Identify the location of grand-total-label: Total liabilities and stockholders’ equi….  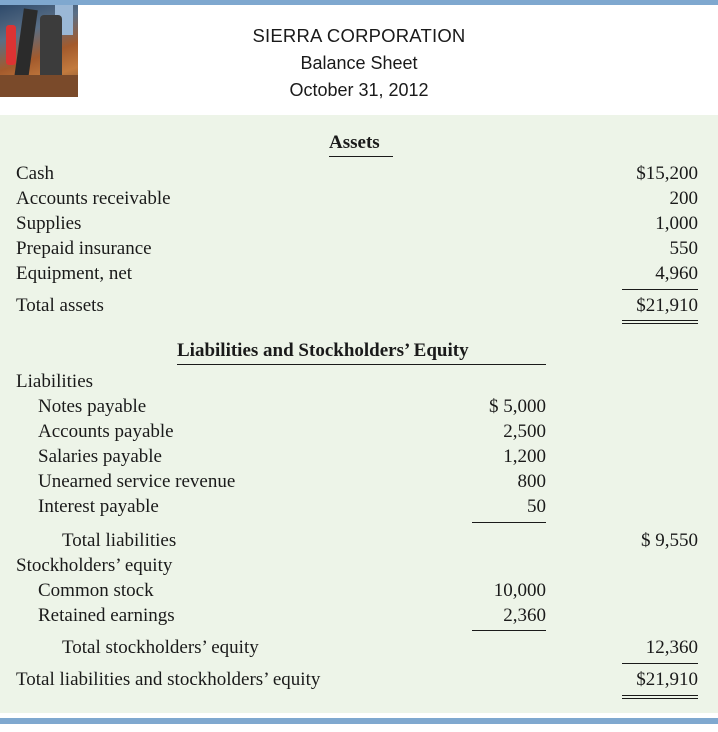
(168, 679).